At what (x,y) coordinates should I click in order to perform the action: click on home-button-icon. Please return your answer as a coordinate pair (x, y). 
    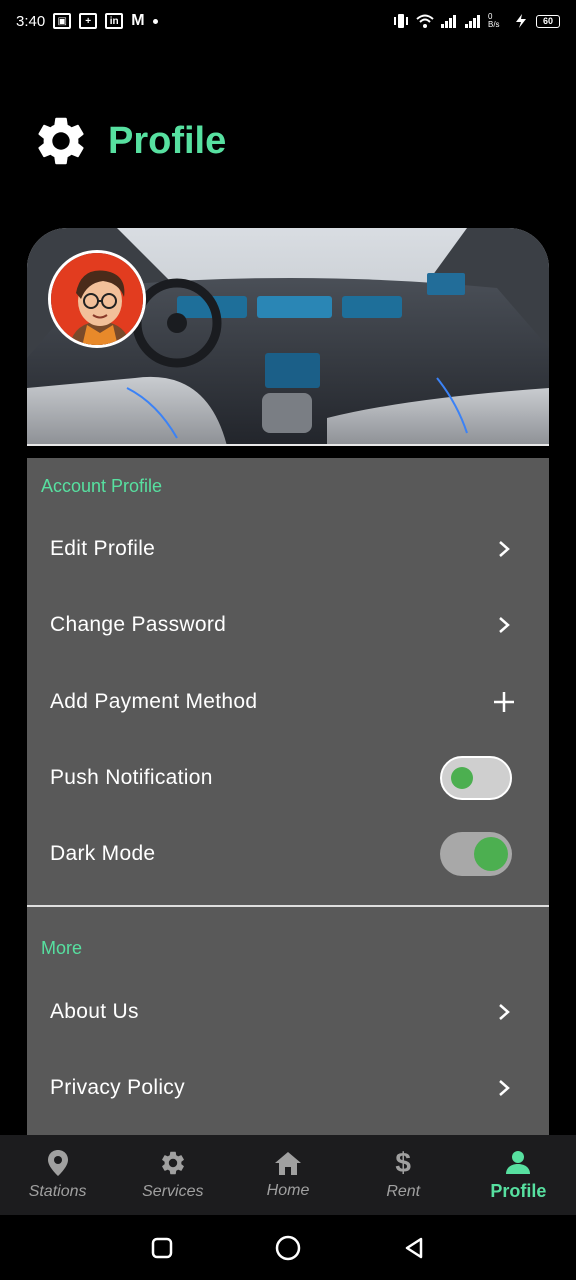
    Looking at the image, I should click on (288, 1248).